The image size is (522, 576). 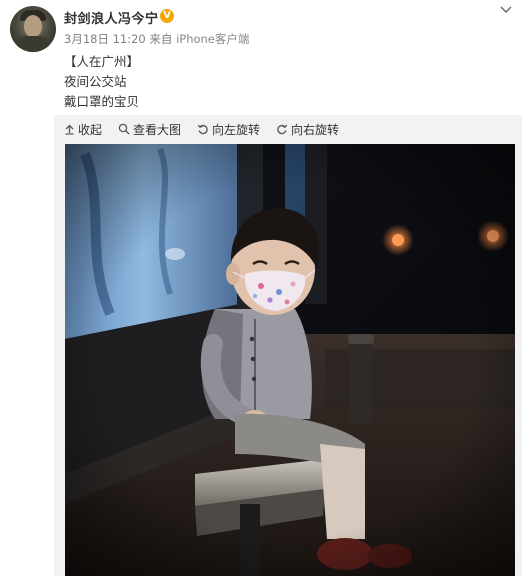 What do you see at coordinates (212, 39) in the screenshot?
I see `post-source: iPhone客户端` at bounding box center [212, 39].